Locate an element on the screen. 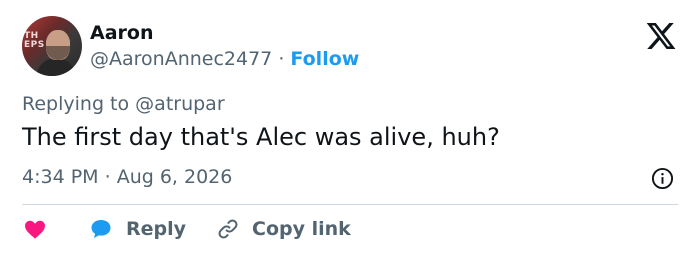 This screenshot has height=256, width=700. tweet-timestamp: 4:34 PM · Aug 6, 2026 is located at coordinates (127, 177).